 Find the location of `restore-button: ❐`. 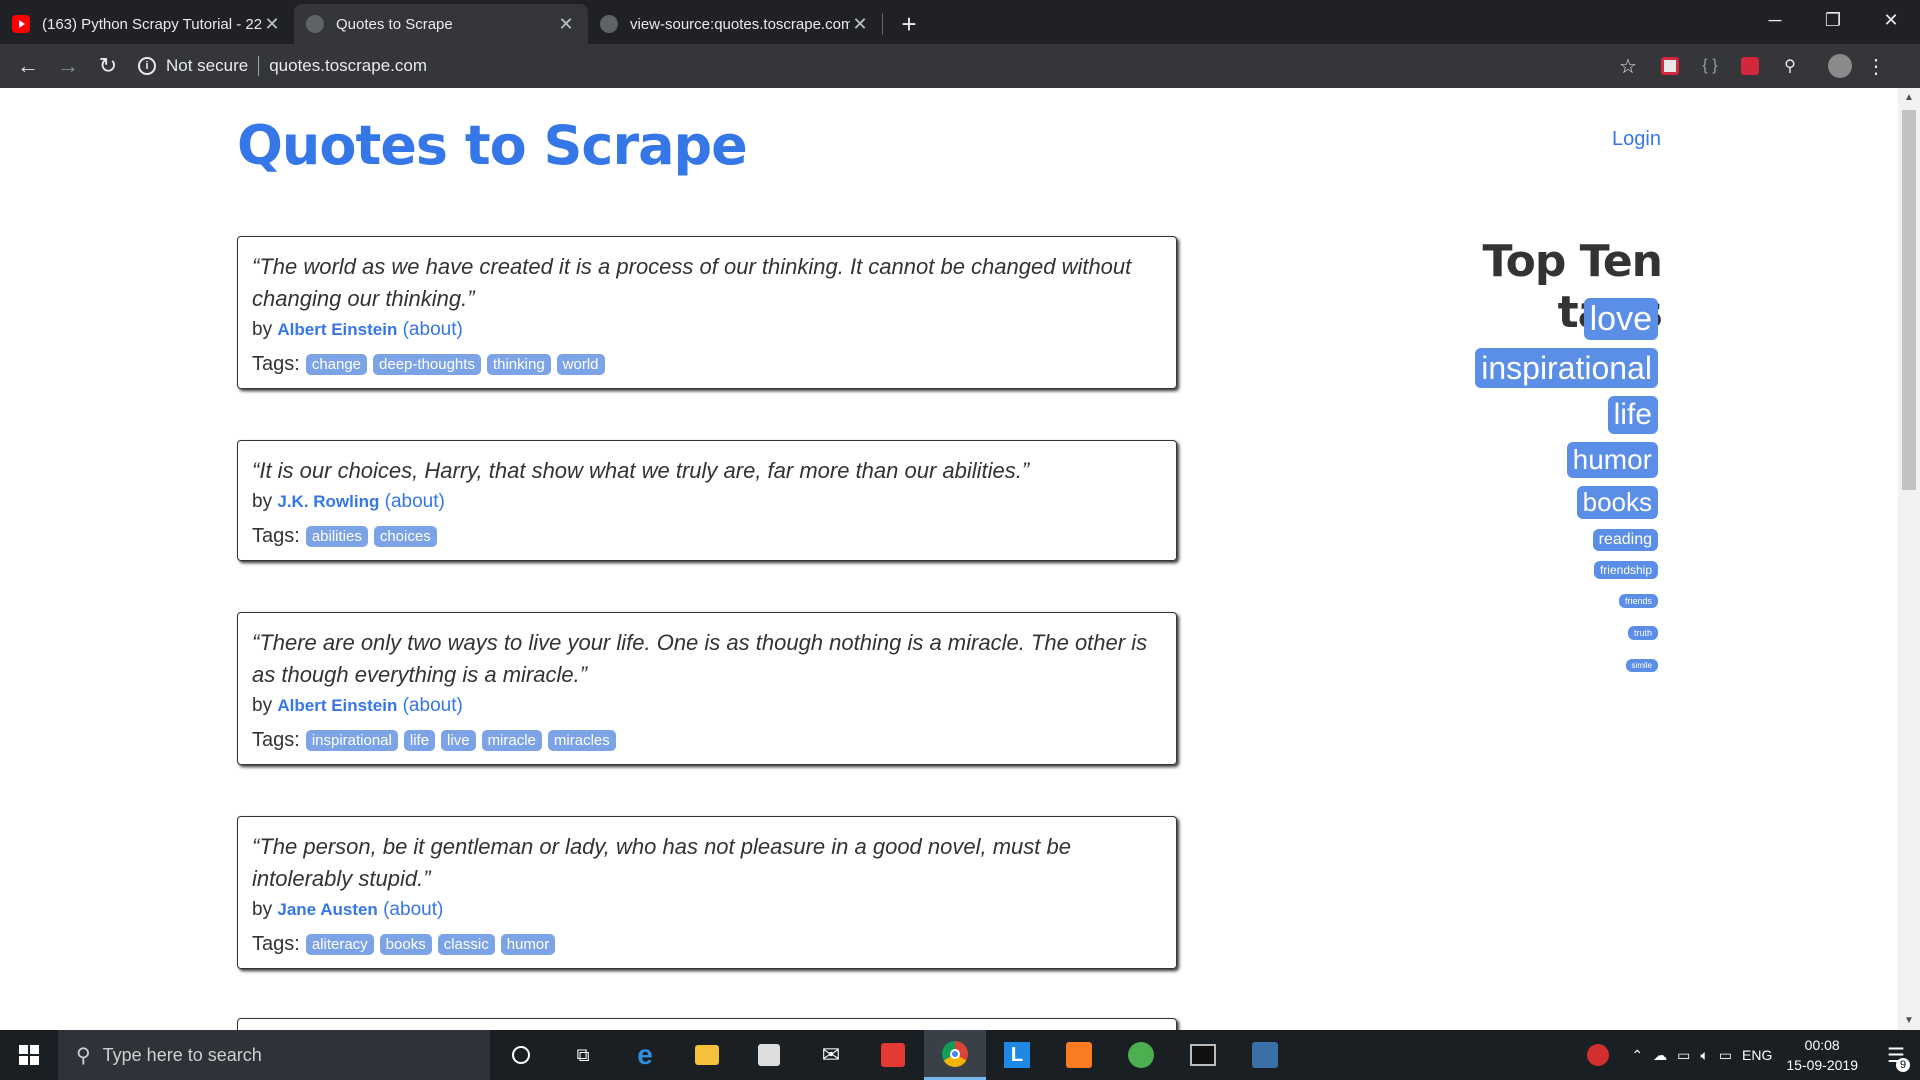

restore-button: ❐ is located at coordinates (1833, 20).